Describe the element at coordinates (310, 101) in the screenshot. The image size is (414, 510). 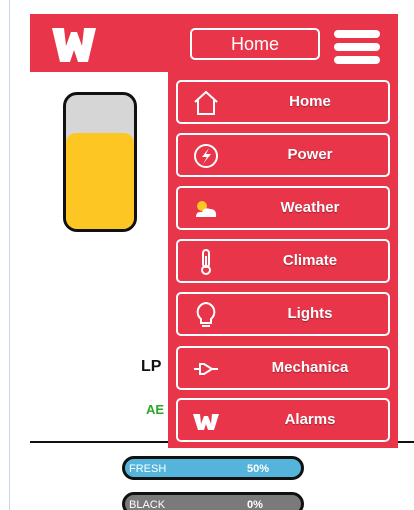
I see `menu-item-label: Home` at that location.